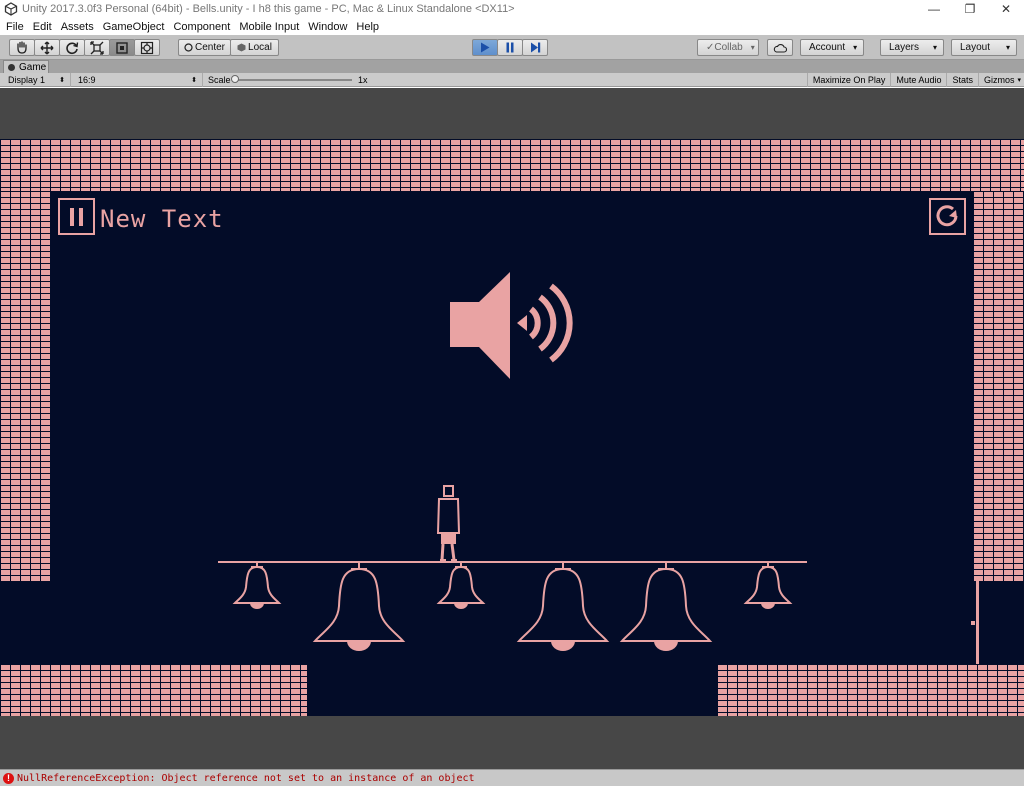 This screenshot has width=1024, height=786. I want to click on door-frame, so click(977, 622).